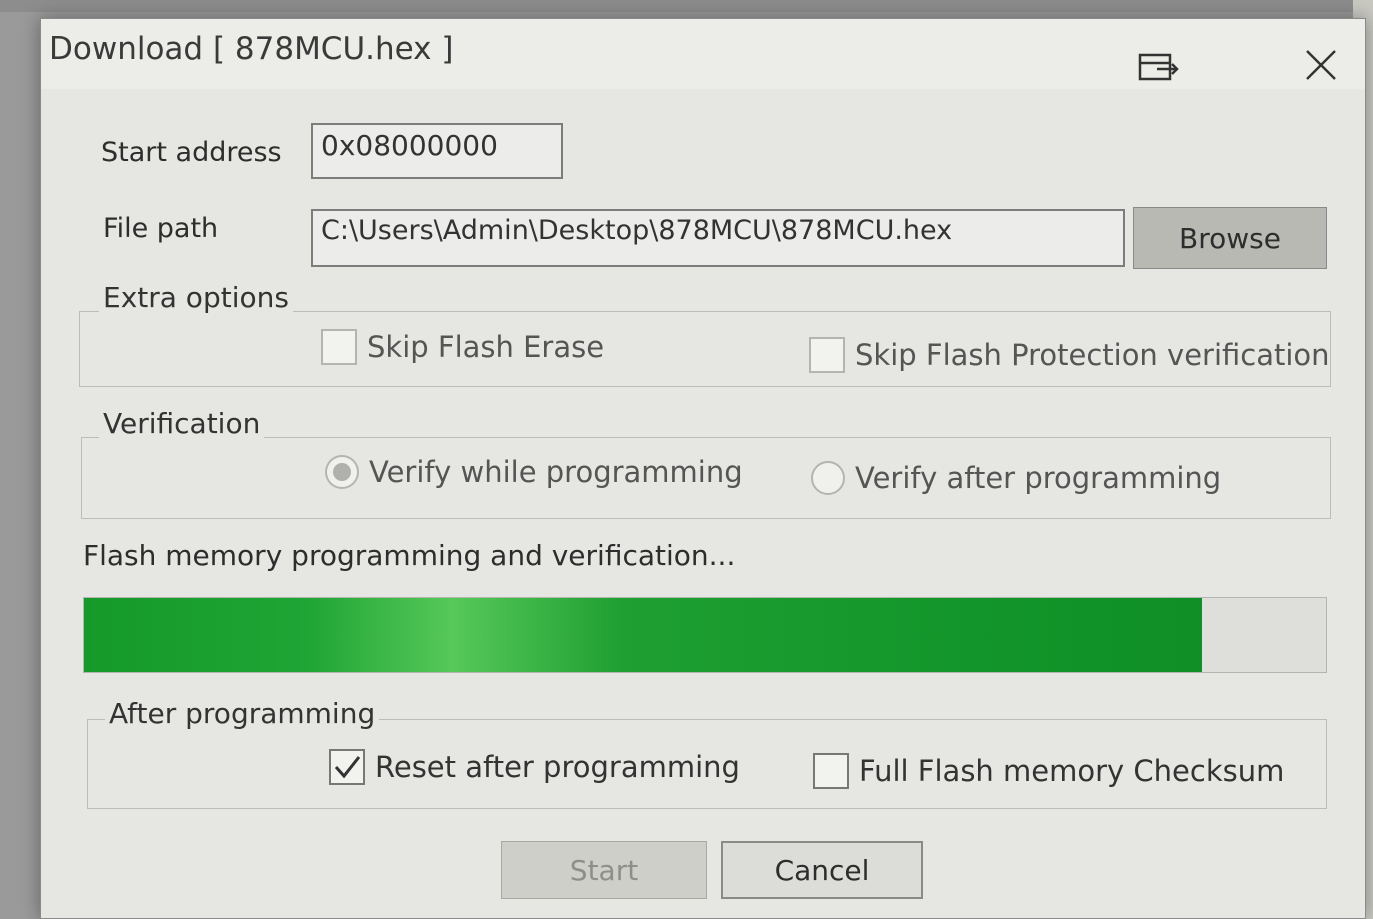  Describe the element at coordinates (251, 49) in the screenshot. I see `window-title: Download [ 878MCU.hex ]` at that location.